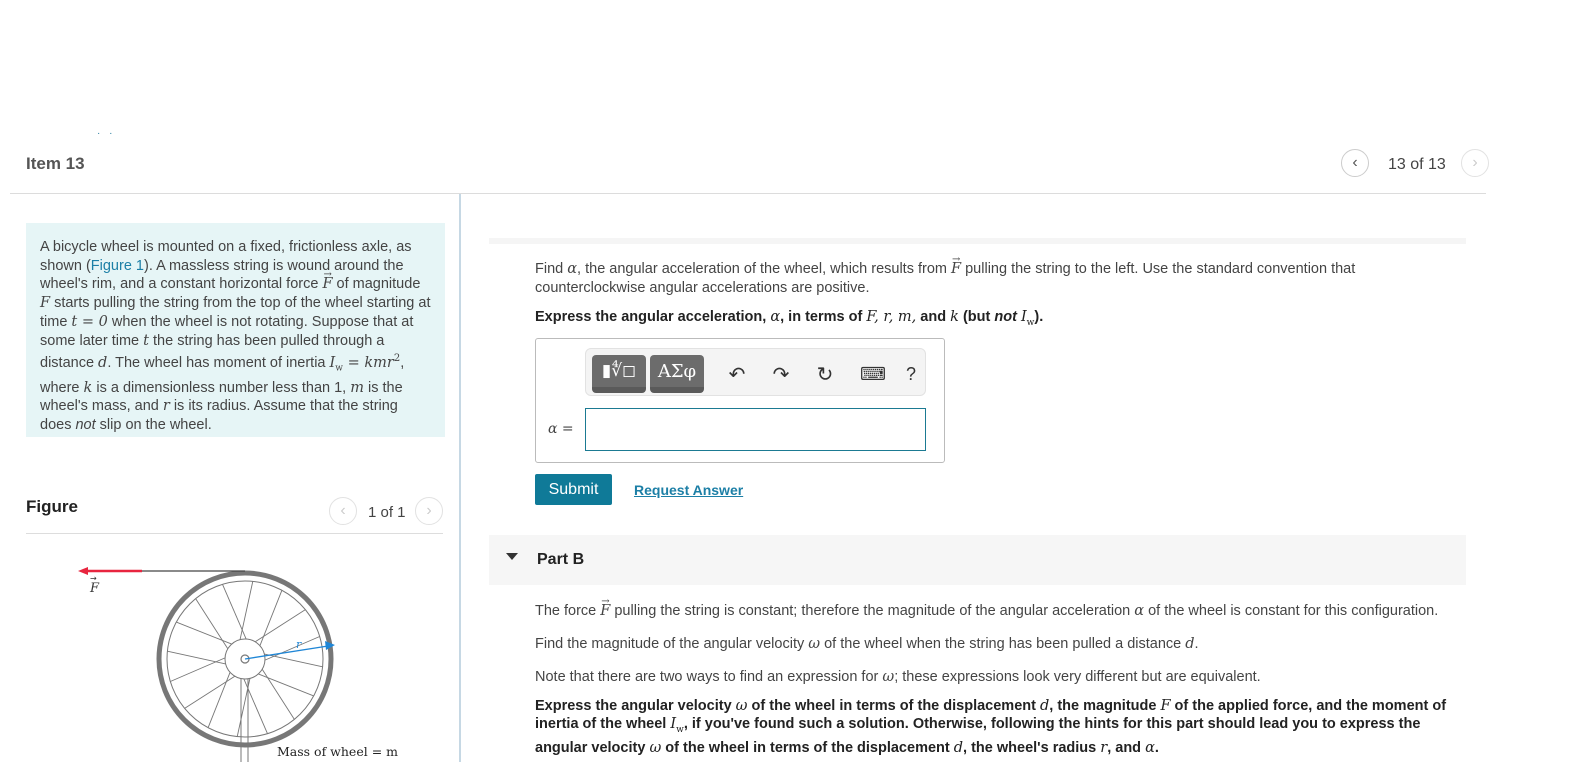  Describe the element at coordinates (387, 512) in the screenshot. I see `figure-pager-text: 1 of 1` at that location.